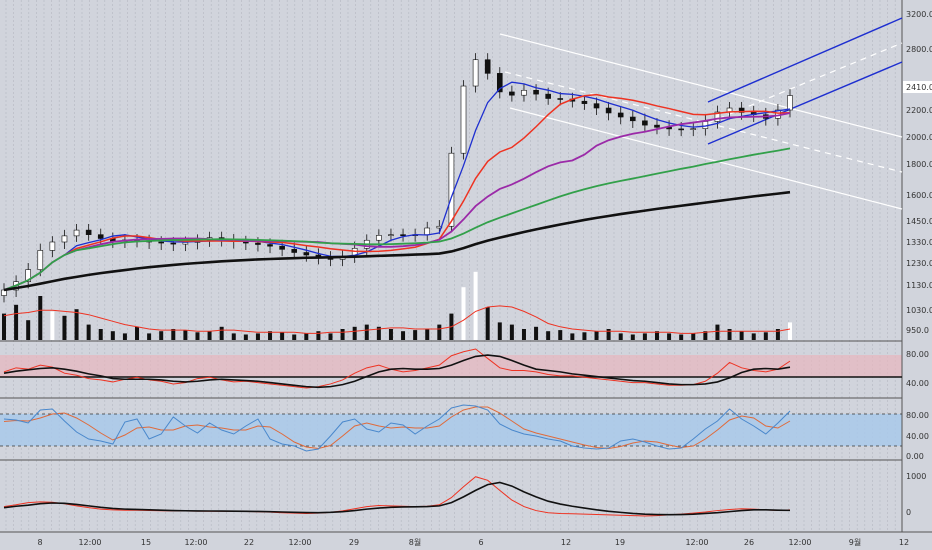 The height and width of the screenshot is (550, 932). What do you see at coordinates (917, 415) in the screenshot?
I see `stoch-tick-label: 80.00` at bounding box center [917, 415].